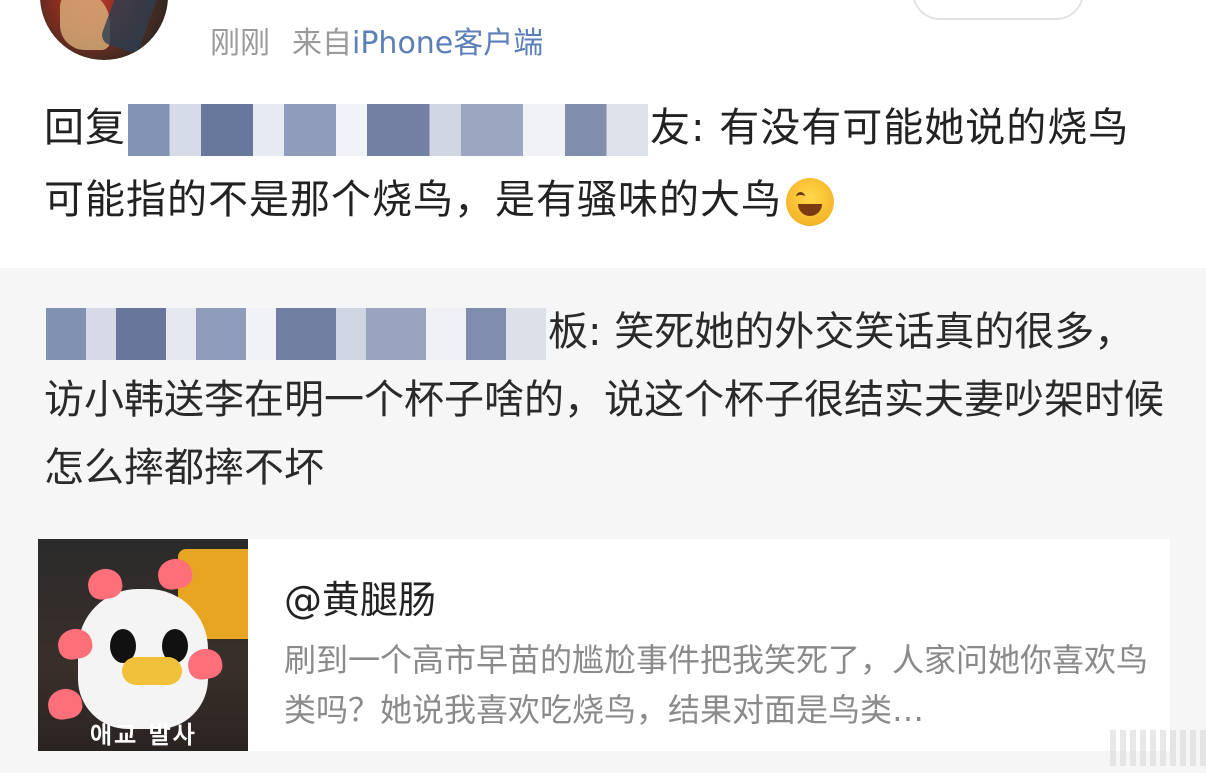 This screenshot has height=773, width=1206. What do you see at coordinates (1158, 748) in the screenshot?
I see `watermark` at bounding box center [1158, 748].